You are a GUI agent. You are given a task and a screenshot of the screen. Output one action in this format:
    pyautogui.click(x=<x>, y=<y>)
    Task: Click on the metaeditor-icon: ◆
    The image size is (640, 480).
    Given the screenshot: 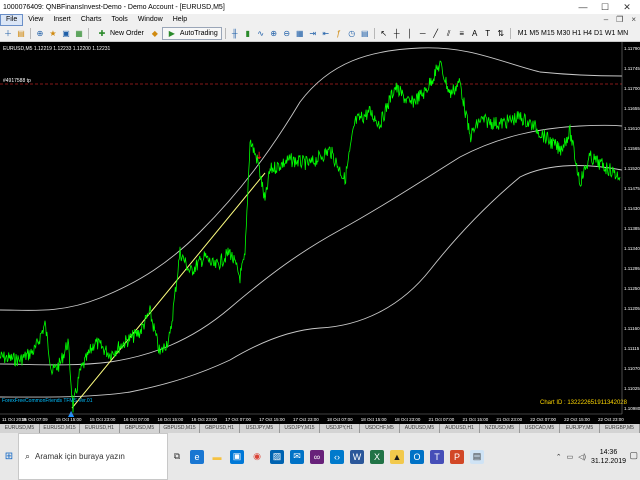 What is the action you would take?
    pyautogui.click(x=155, y=34)
    